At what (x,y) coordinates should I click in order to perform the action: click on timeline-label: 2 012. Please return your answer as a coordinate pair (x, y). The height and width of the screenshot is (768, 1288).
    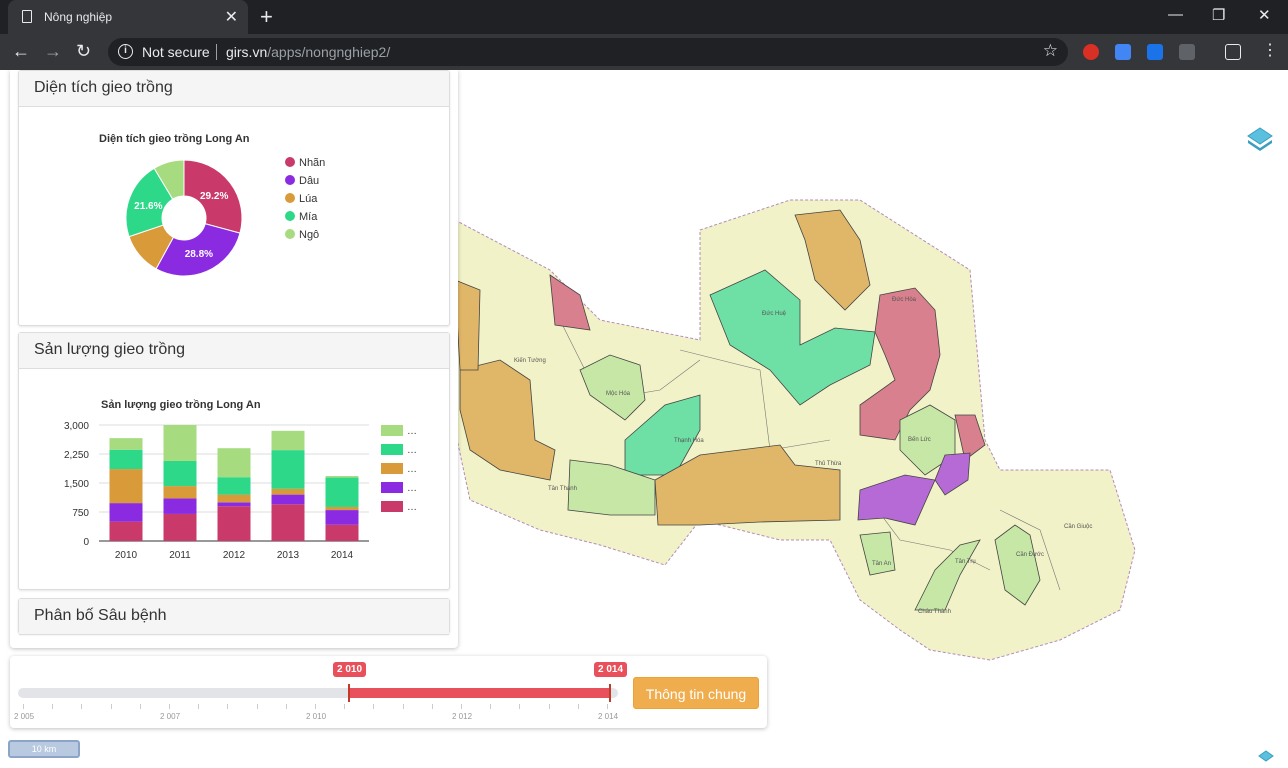
    Looking at the image, I should click on (462, 716).